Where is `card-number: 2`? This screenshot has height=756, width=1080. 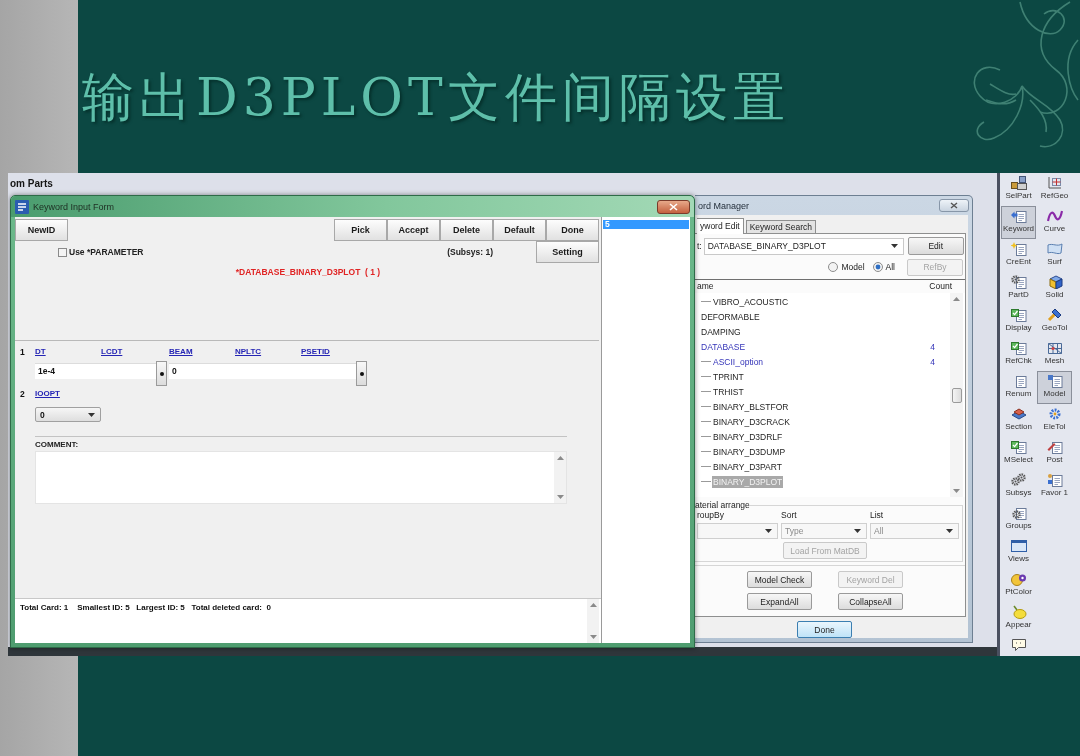
card-number: 2 is located at coordinates (23, 394).